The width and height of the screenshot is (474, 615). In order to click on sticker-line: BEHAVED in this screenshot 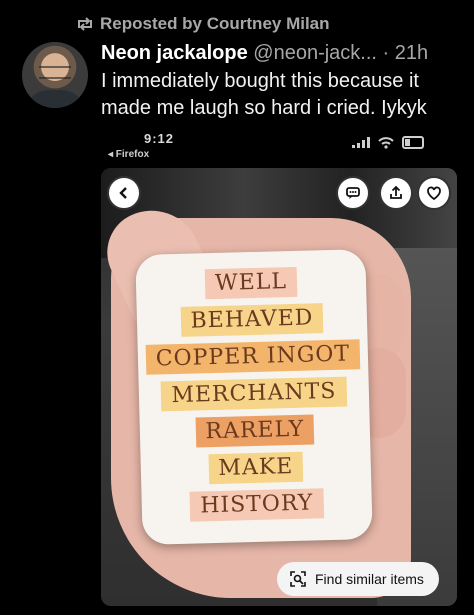, I will do `click(252, 320)`.